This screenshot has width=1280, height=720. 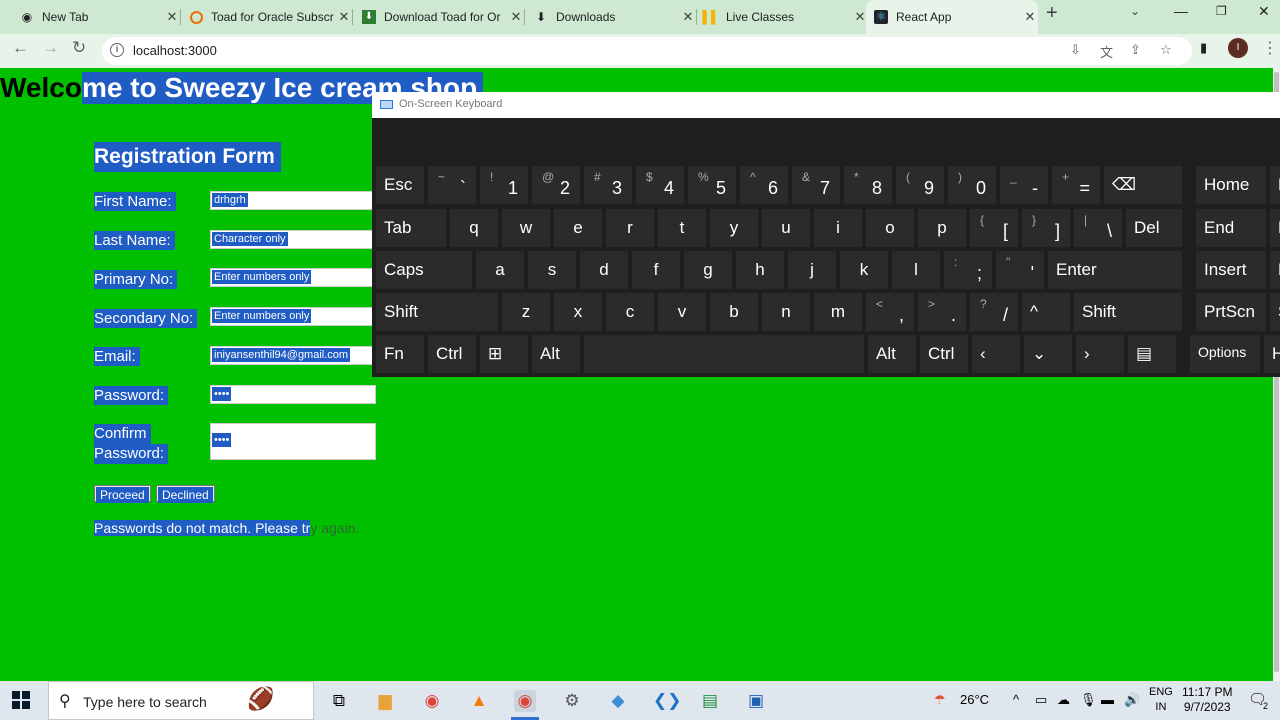 I want to click on settings-app-icon: ⚙, so click(x=572, y=701).